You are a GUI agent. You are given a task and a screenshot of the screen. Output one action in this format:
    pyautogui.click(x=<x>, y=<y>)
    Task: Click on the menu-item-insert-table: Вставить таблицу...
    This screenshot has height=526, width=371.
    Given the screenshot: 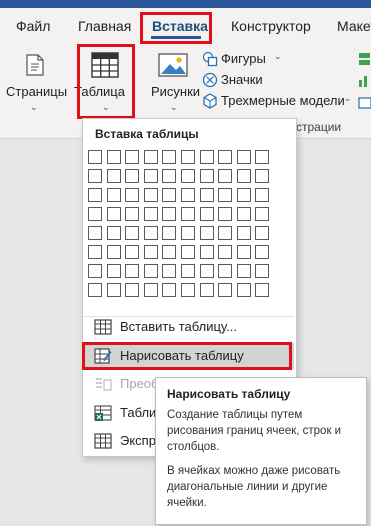 What is the action you would take?
    pyautogui.click(x=188, y=327)
    